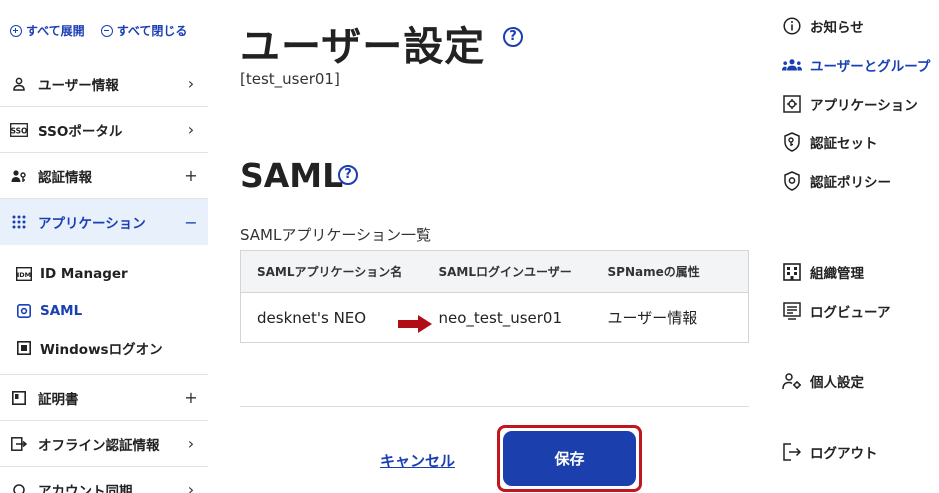 The height and width of the screenshot is (493, 939). I want to click on menu-item-applications: アプリケーション, so click(850, 104).